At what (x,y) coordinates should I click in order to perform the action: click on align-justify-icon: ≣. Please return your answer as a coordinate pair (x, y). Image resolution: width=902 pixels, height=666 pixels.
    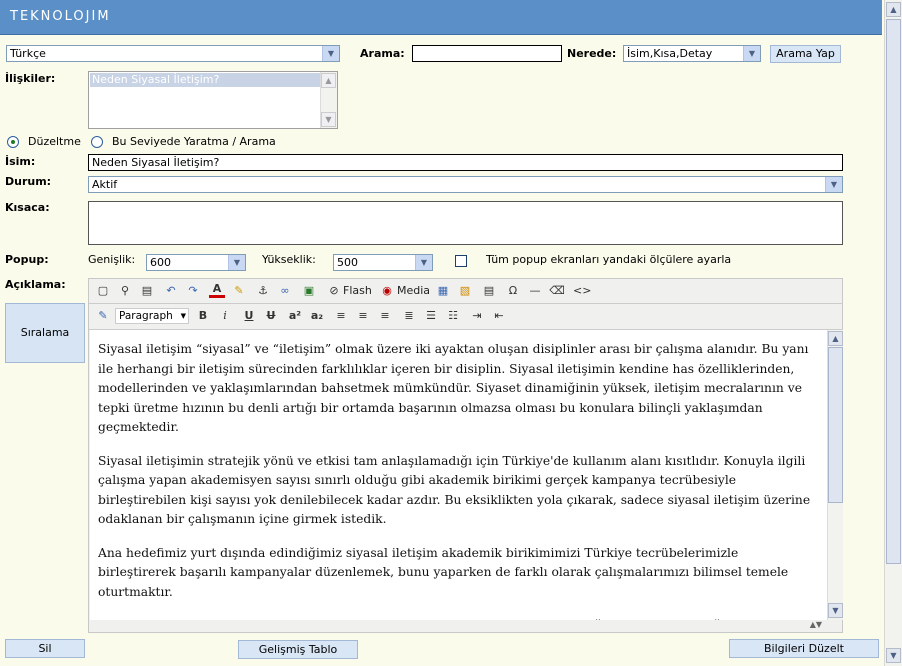
    Looking at the image, I should click on (409, 316).